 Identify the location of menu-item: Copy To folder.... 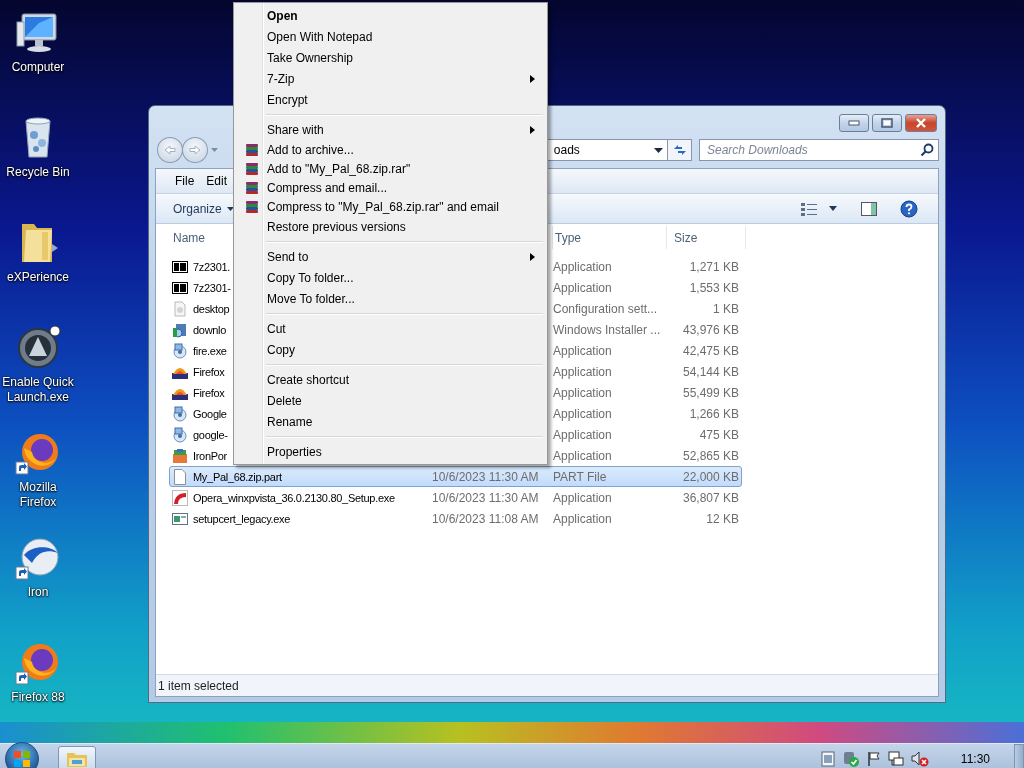
(390, 277).